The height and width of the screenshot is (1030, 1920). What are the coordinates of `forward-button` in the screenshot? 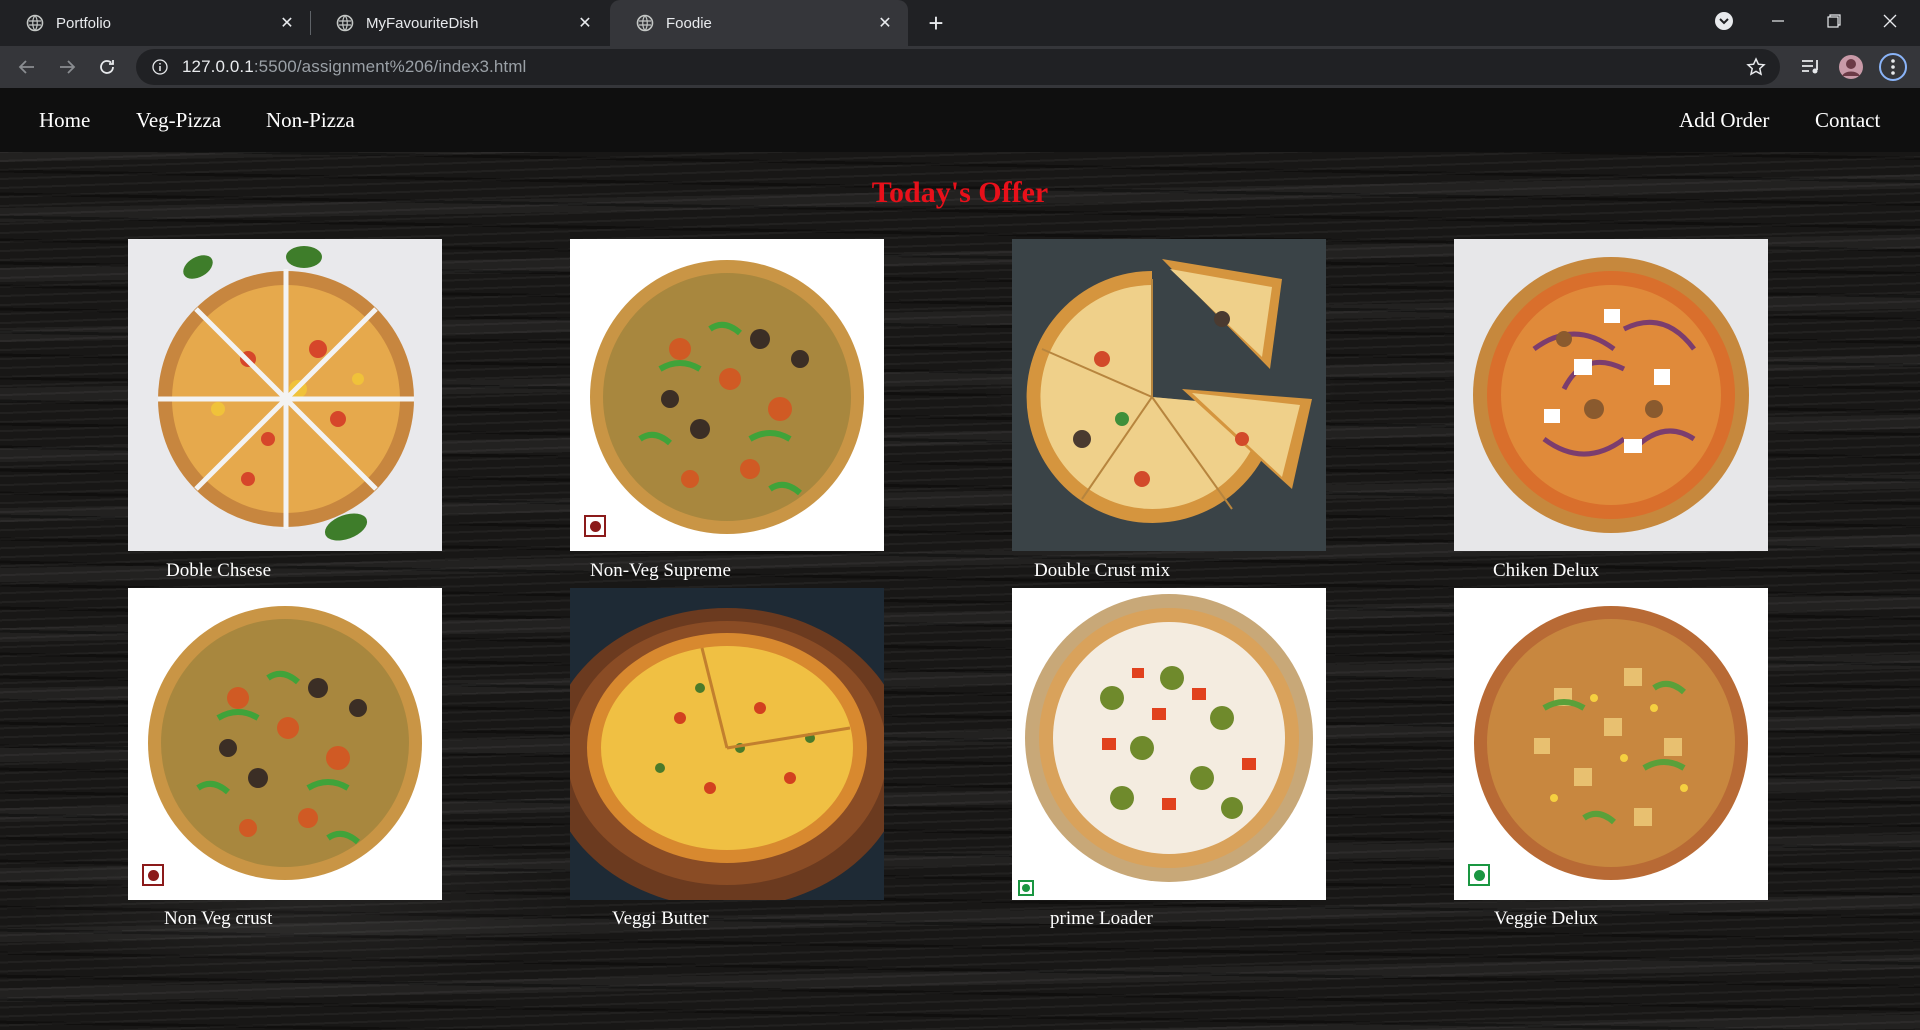 It's located at (67, 67).